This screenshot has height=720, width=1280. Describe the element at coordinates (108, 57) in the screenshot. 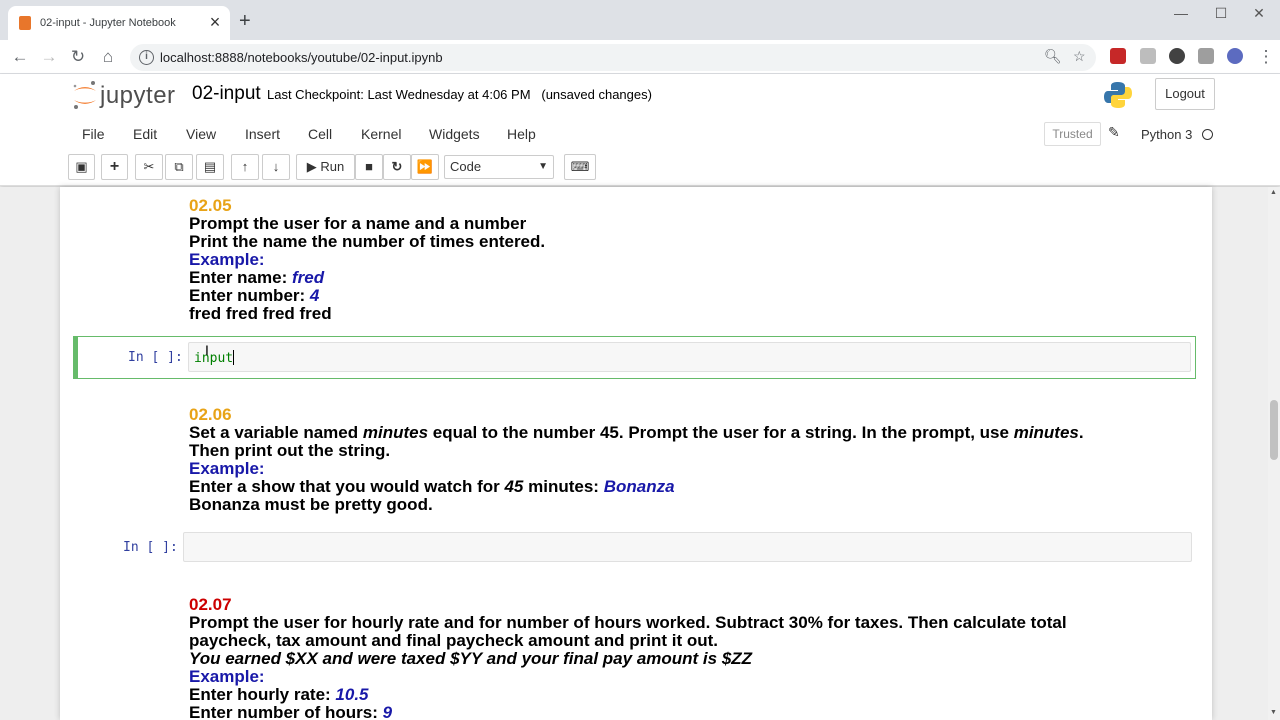

I see `home-icon: ⌂` at that location.